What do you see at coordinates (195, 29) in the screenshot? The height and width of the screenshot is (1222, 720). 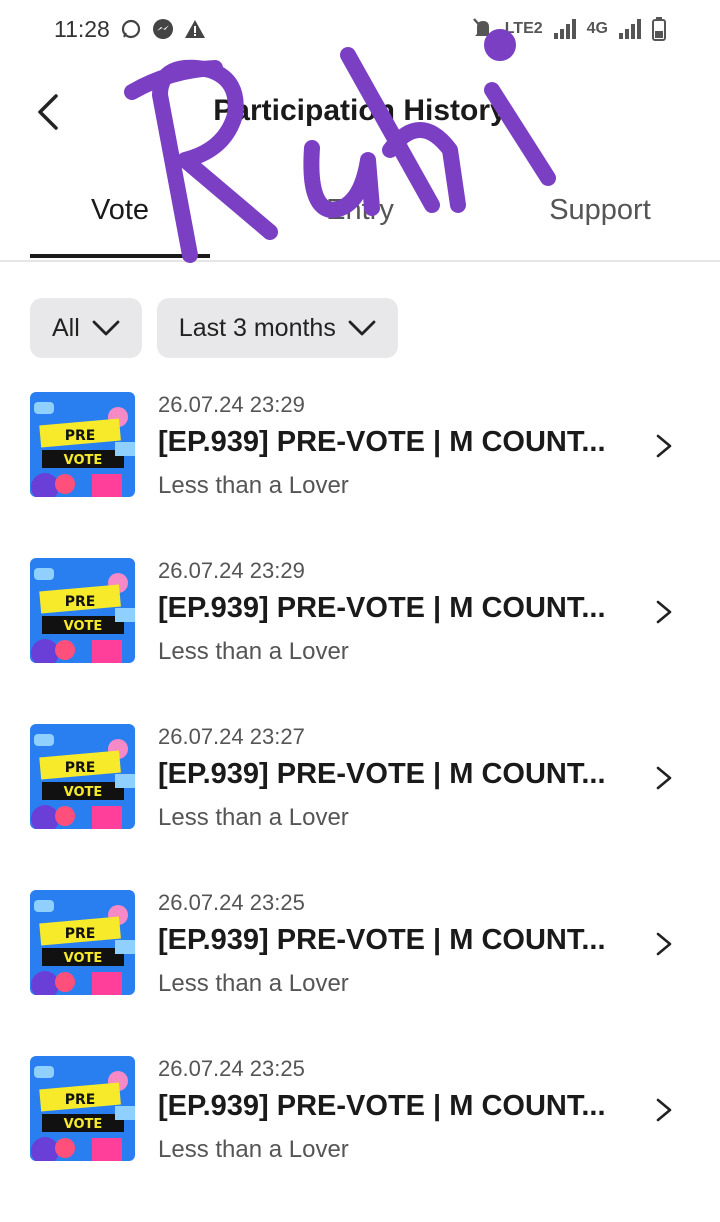 I see `warning-icon` at bounding box center [195, 29].